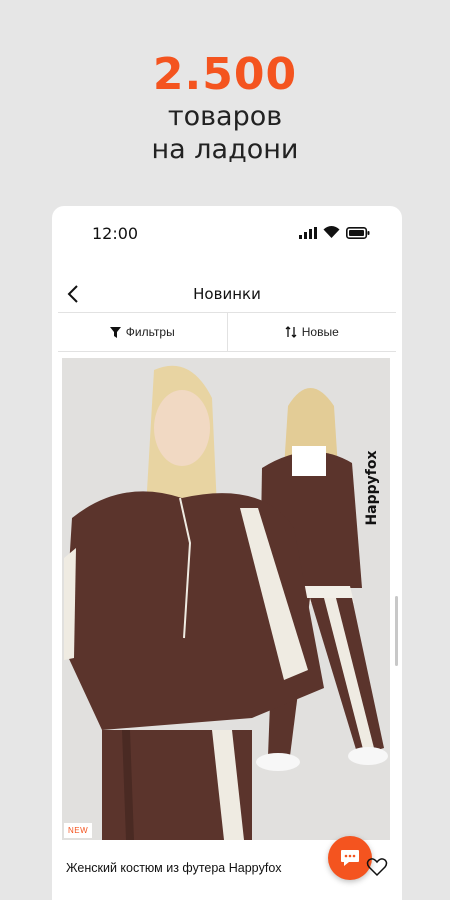 The width and height of the screenshot is (450, 900). I want to click on promo-number: 2.500, so click(225, 74).